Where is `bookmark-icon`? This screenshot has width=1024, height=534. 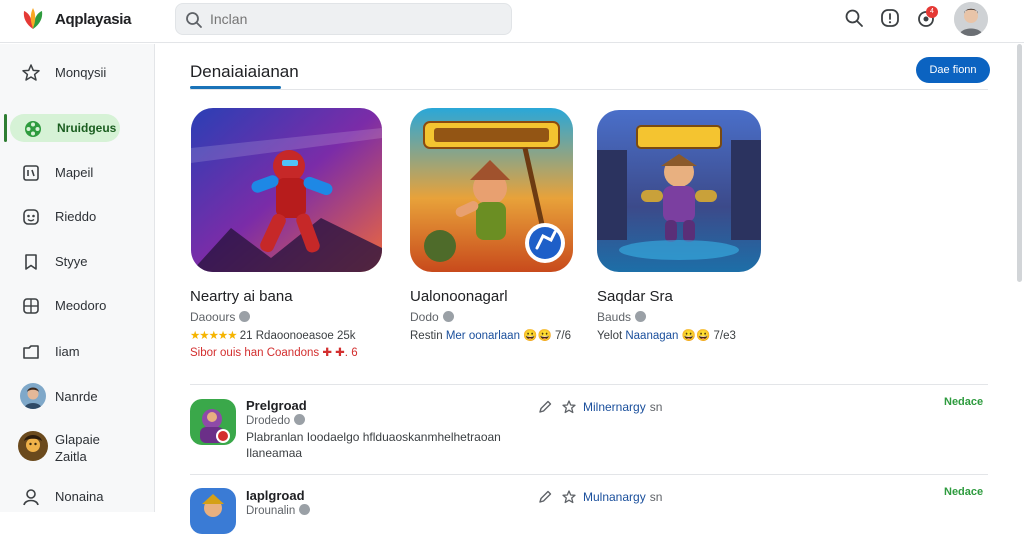
bookmark-icon is located at coordinates (31, 262).